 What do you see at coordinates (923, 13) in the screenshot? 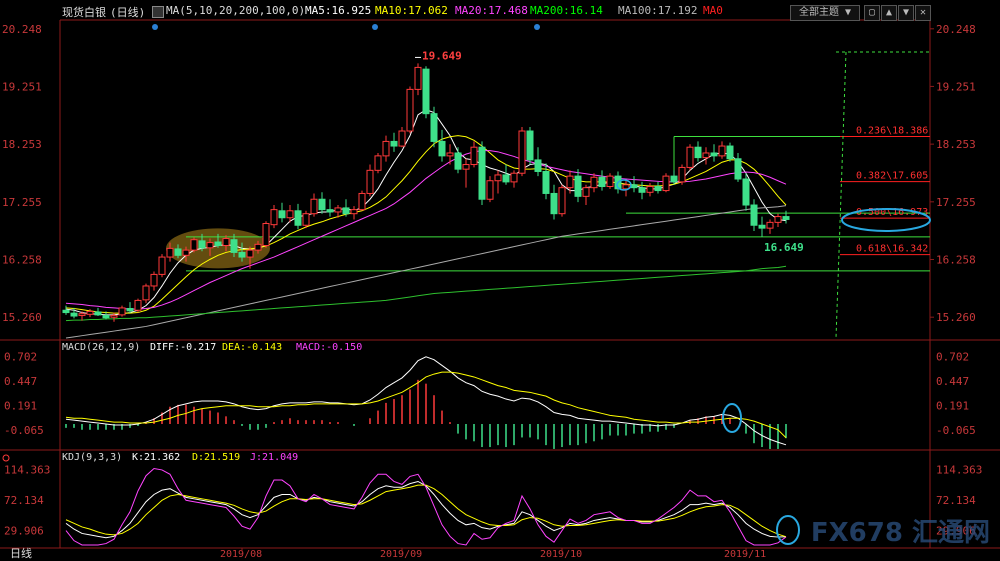
I see `close-chart-button: ✕` at bounding box center [923, 13].